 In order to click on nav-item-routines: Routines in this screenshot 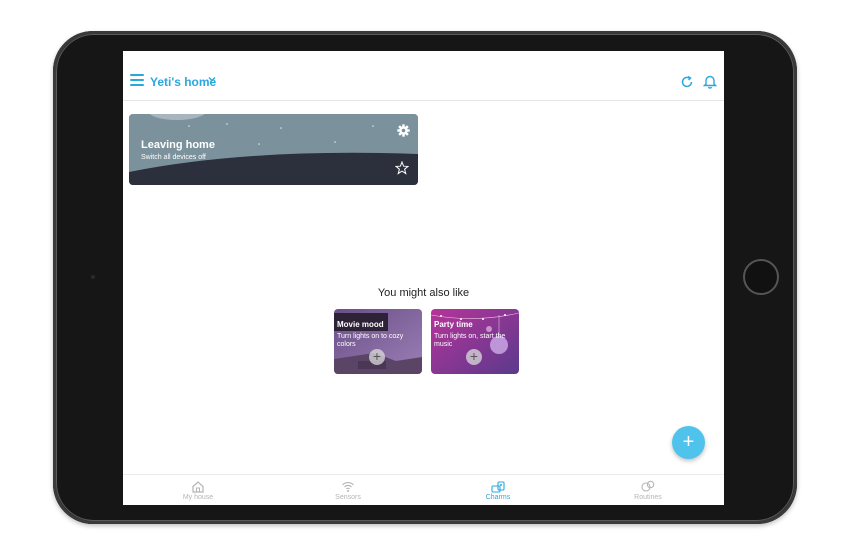, I will do `click(648, 490)`.